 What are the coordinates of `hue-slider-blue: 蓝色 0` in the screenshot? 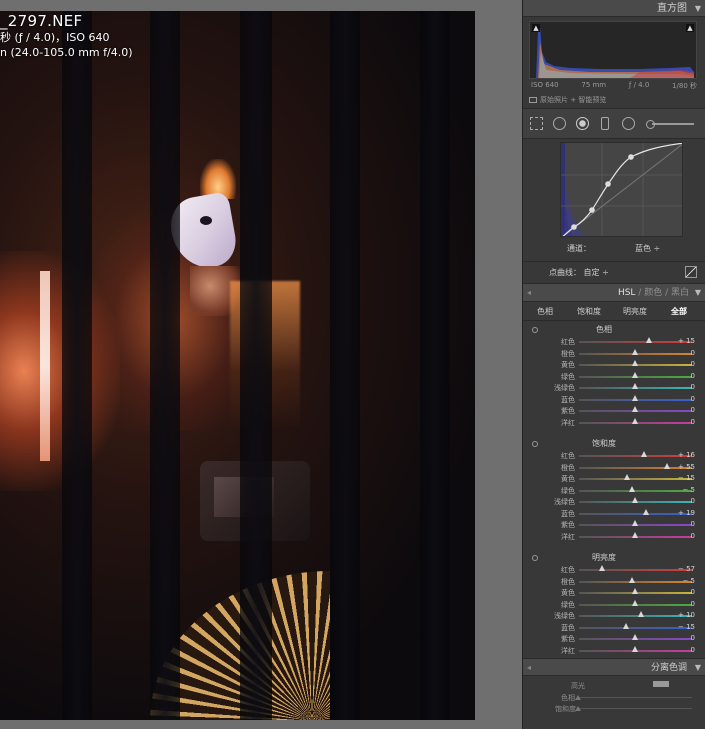 It's located at (614, 400).